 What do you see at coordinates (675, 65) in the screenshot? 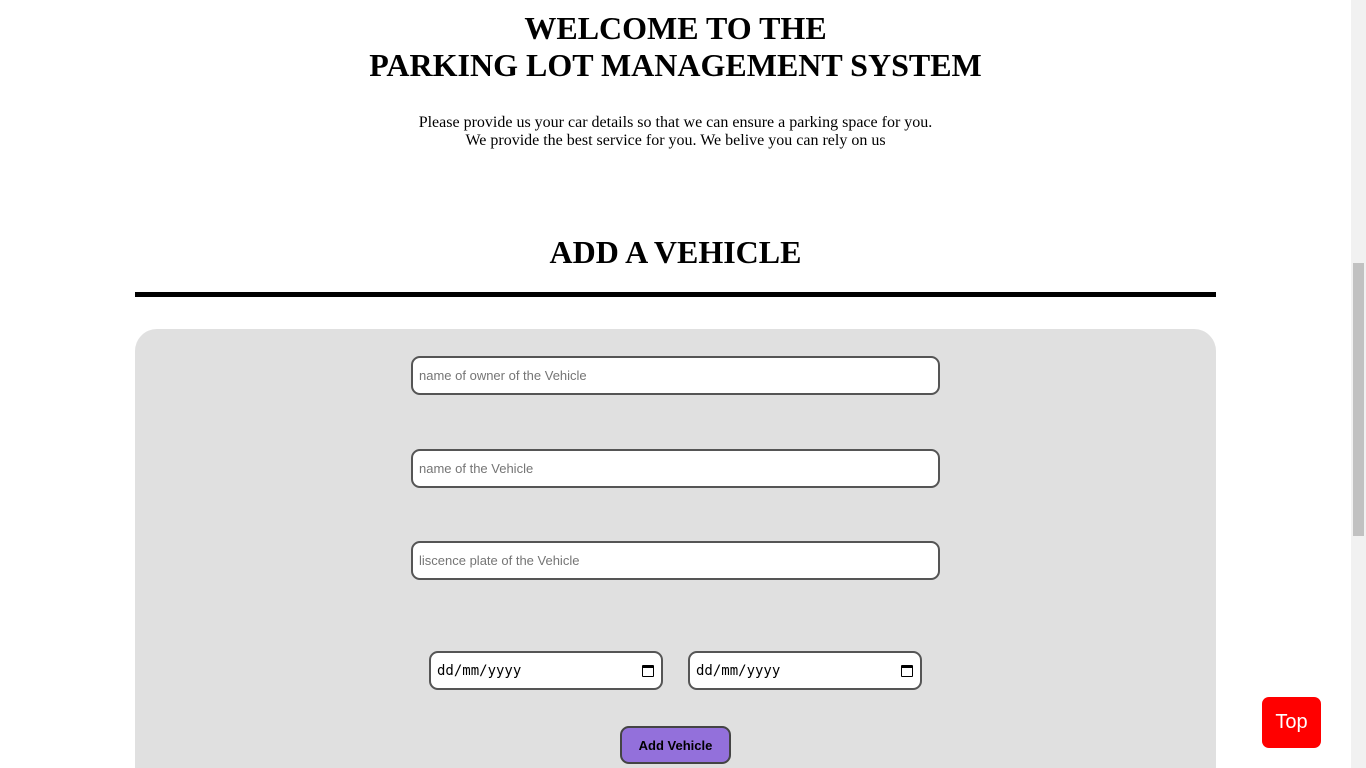
I see `page-title-line-2: PARKING LOT MANAGEMENT SYSTEM` at bounding box center [675, 65].